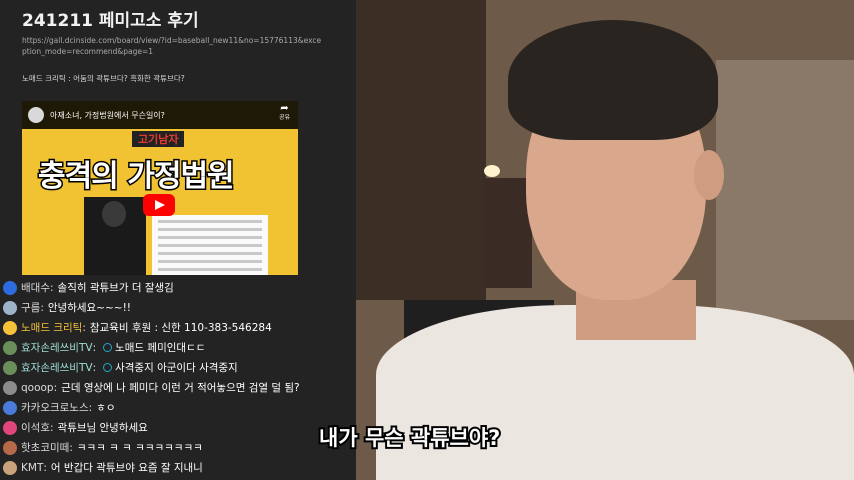 The image size is (854, 480). What do you see at coordinates (126, 468) in the screenshot?
I see `chat-text: 어 반갑다 곽튜브야 요즘 잘 지내니` at bounding box center [126, 468].